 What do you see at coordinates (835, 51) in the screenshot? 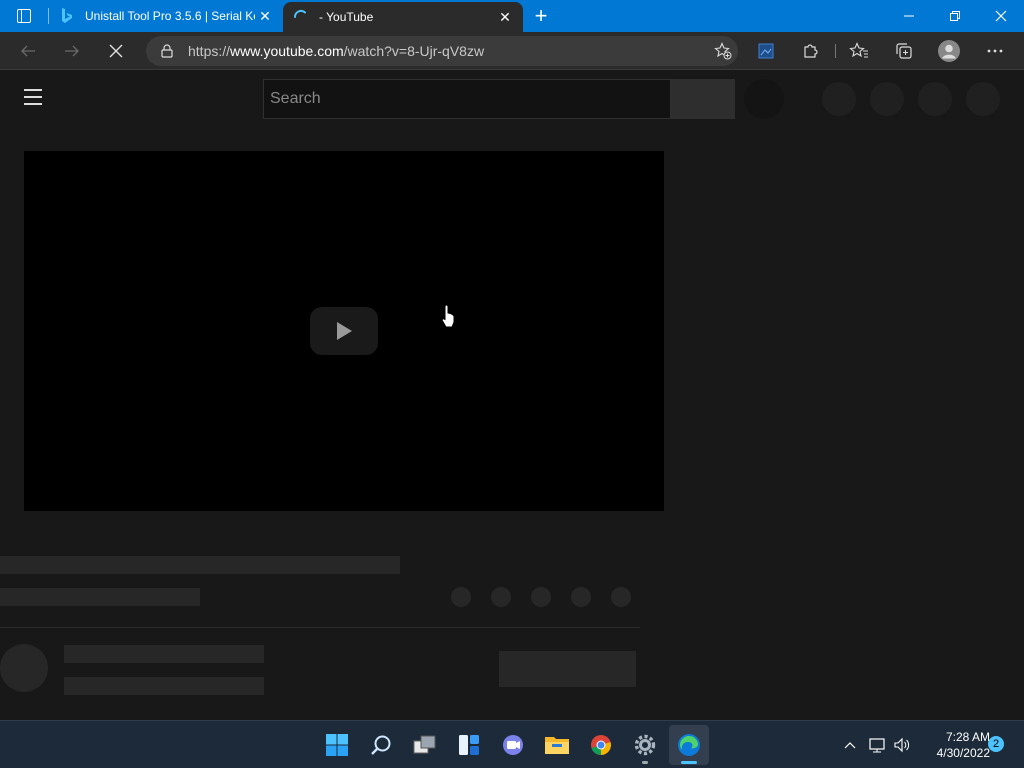
I see `toolbar-separator` at bounding box center [835, 51].